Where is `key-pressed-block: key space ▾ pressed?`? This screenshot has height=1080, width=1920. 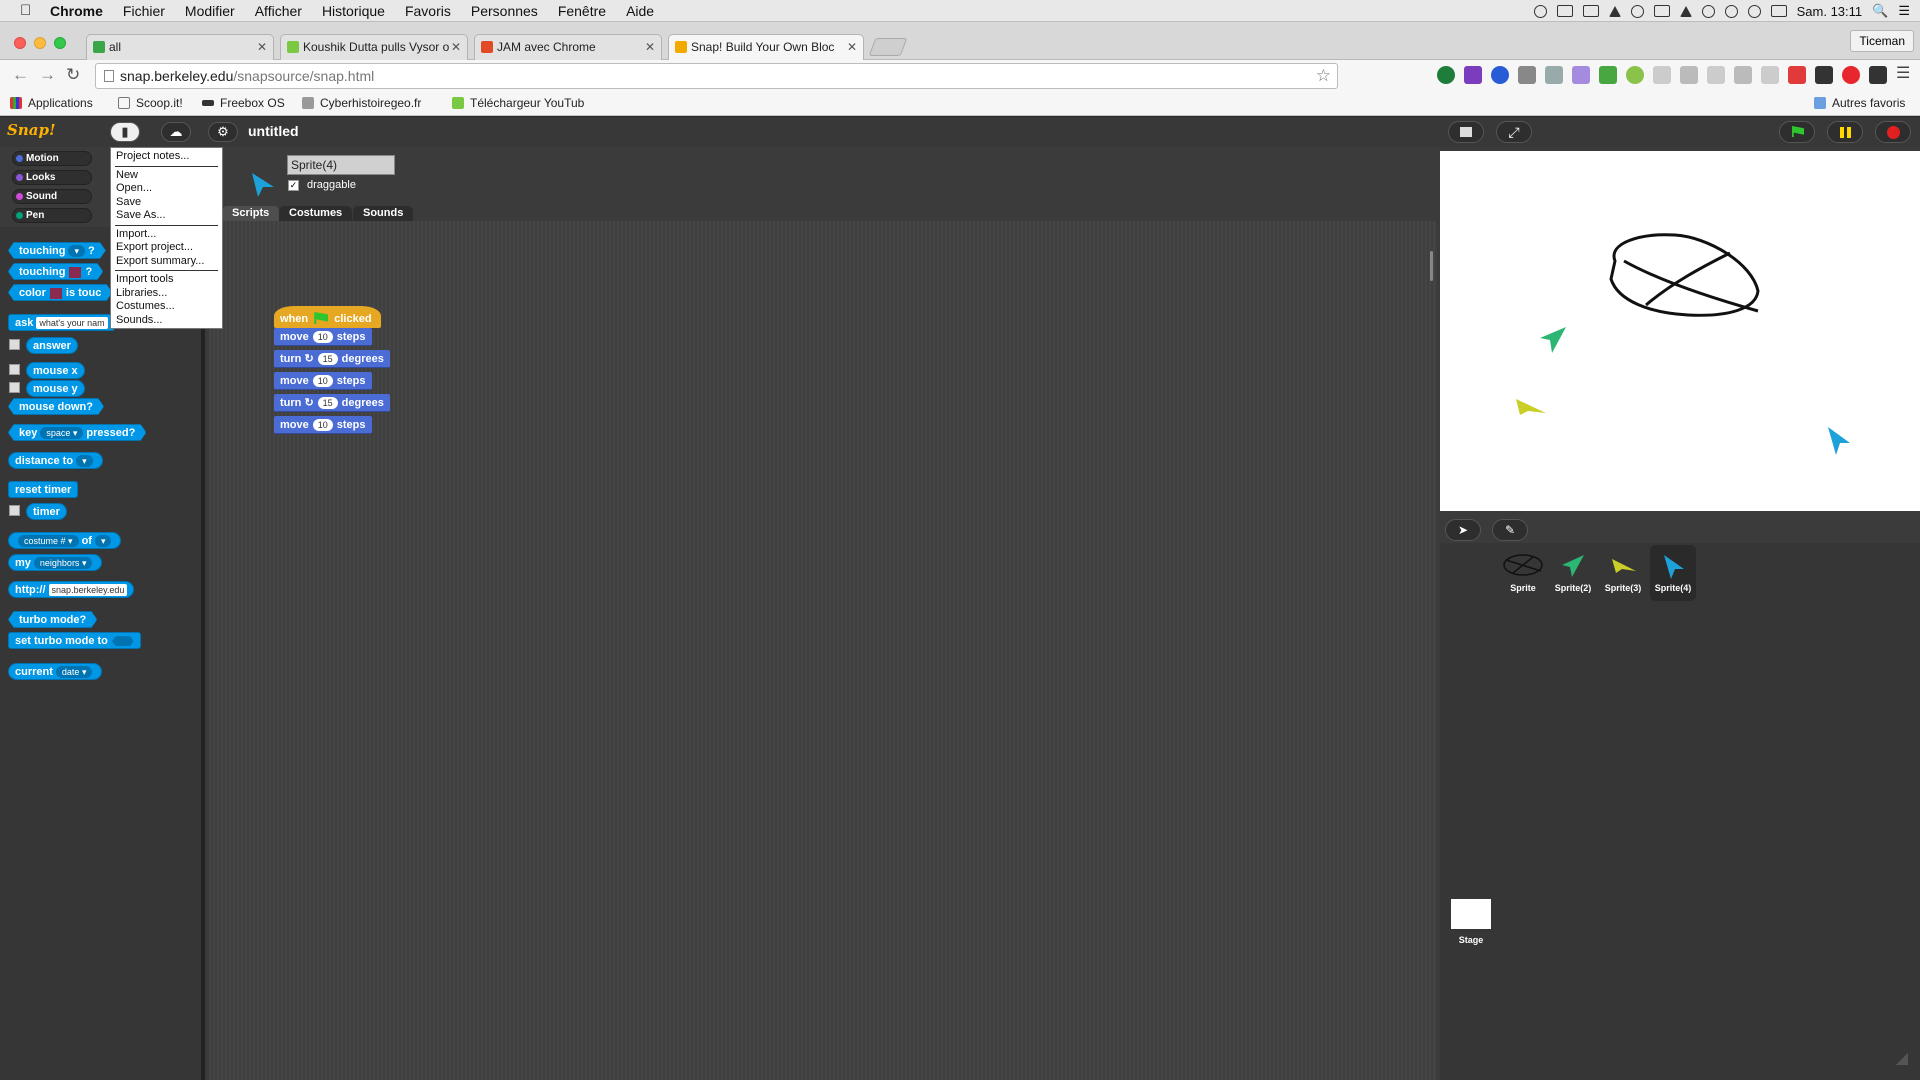 key-pressed-block: key space ▾ pressed? is located at coordinates (77, 432).